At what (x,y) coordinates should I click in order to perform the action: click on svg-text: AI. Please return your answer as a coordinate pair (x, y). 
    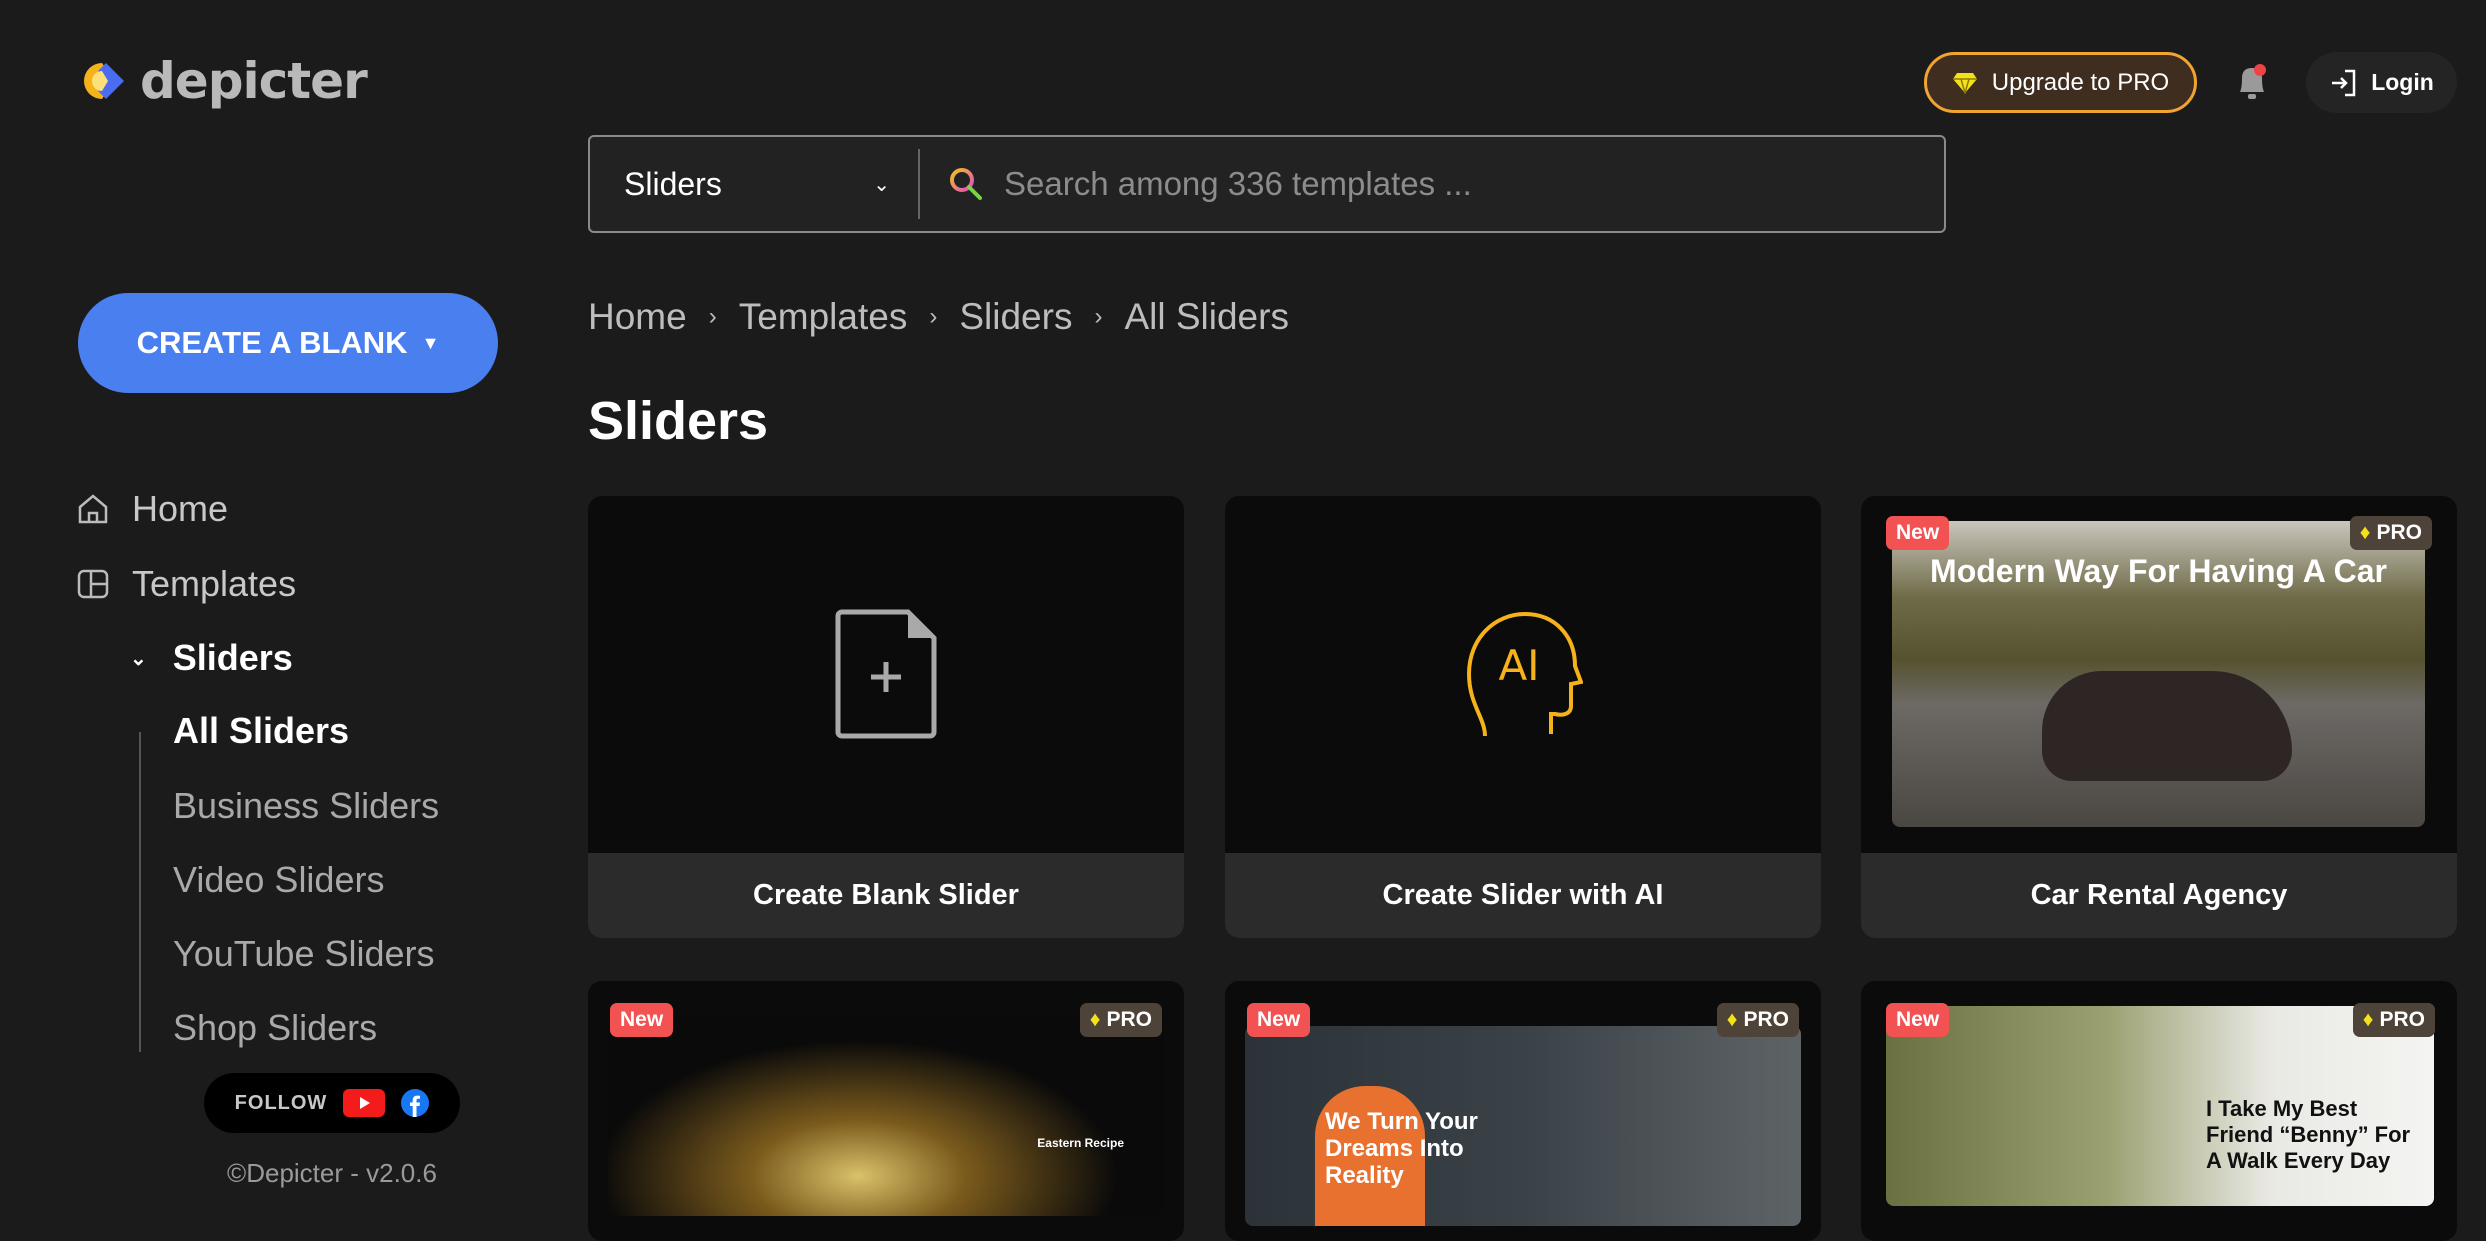
    Looking at the image, I should click on (1518, 665).